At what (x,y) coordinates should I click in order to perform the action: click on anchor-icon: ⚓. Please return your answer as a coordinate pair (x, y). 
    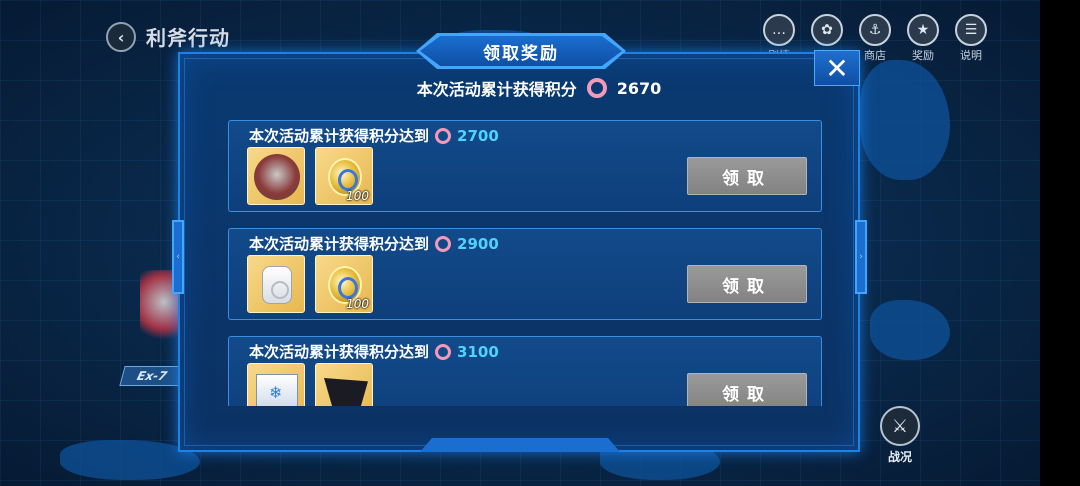
    Looking at the image, I should click on (875, 30).